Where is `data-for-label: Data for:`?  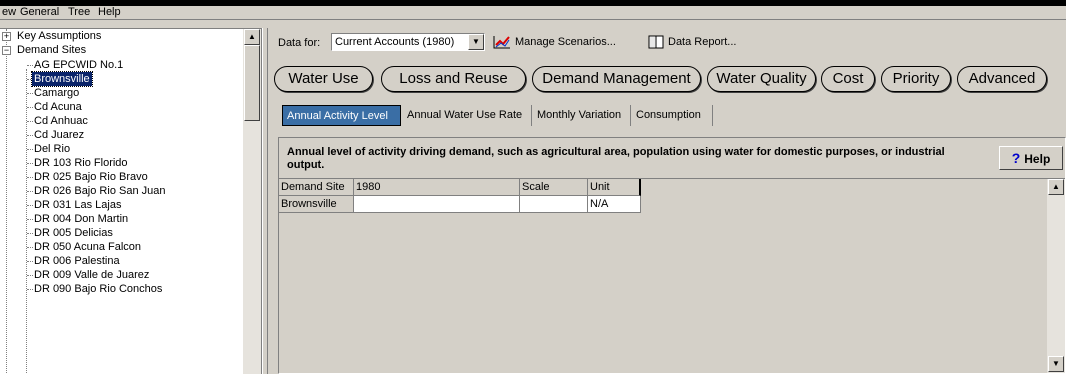 data-for-label: Data for: is located at coordinates (299, 43).